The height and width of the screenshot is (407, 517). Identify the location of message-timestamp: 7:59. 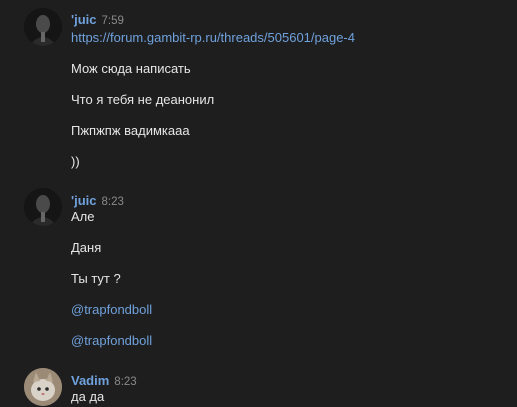
(112, 21).